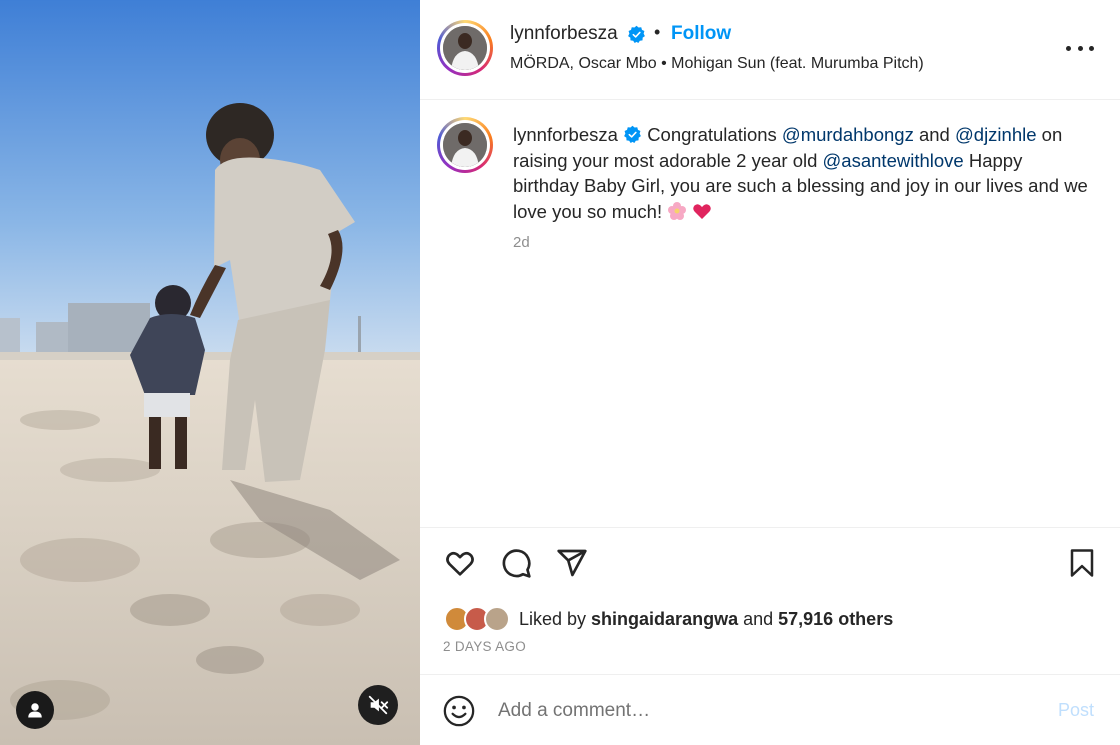  Describe the element at coordinates (521, 242) in the screenshot. I see `caption-timestamp: 2d` at that location.